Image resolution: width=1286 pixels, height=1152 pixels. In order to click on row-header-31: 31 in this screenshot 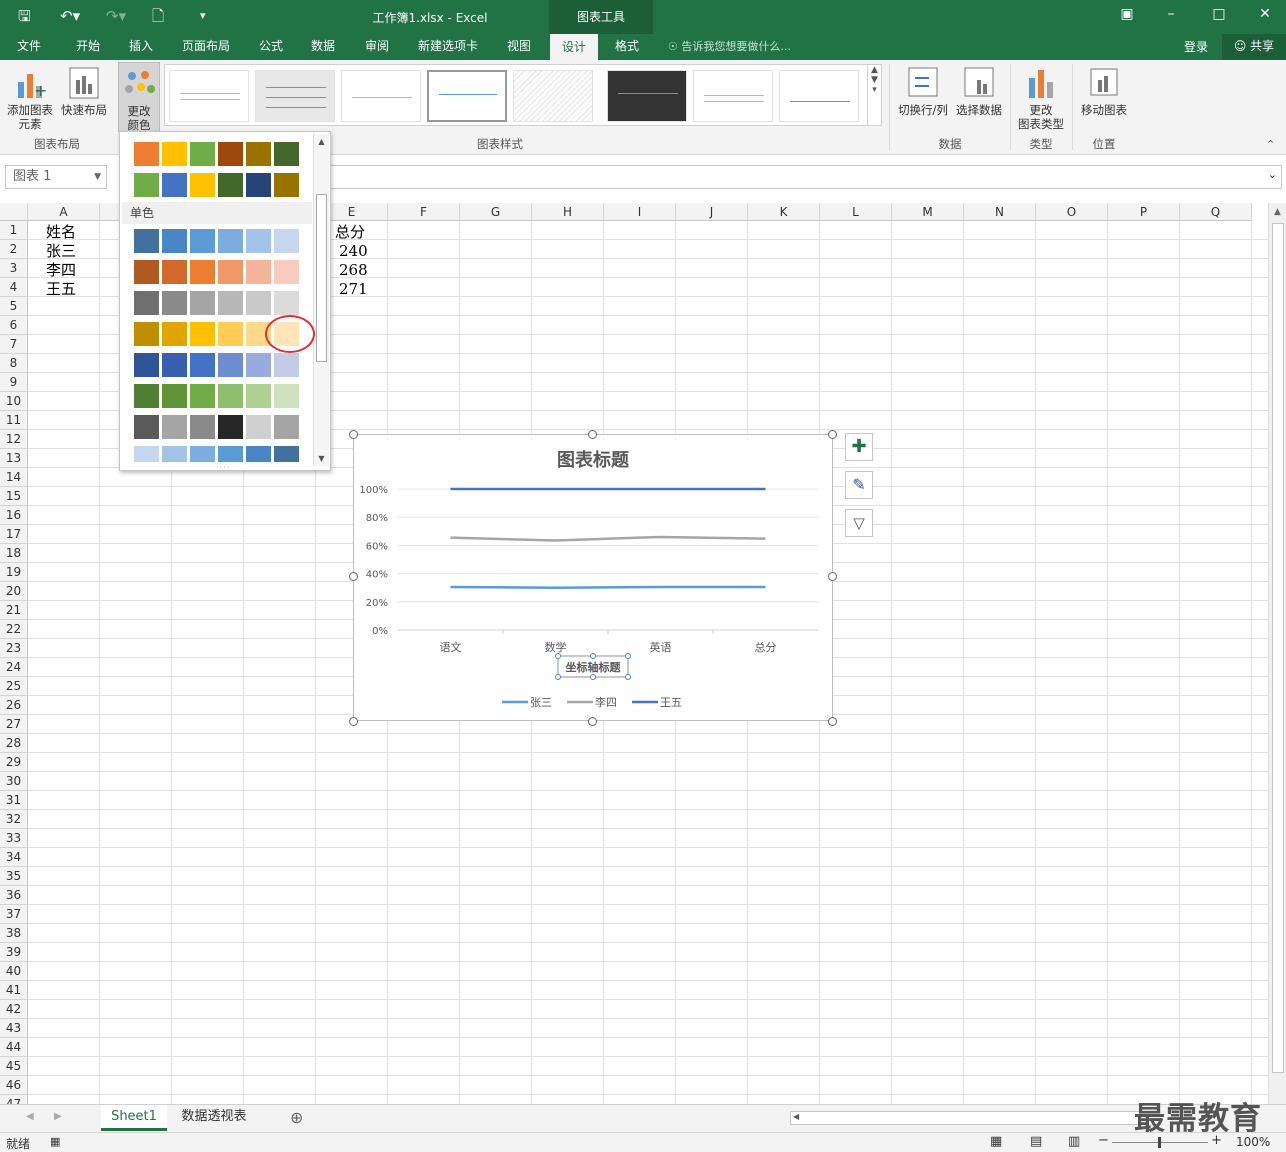, I will do `click(14, 800)`.